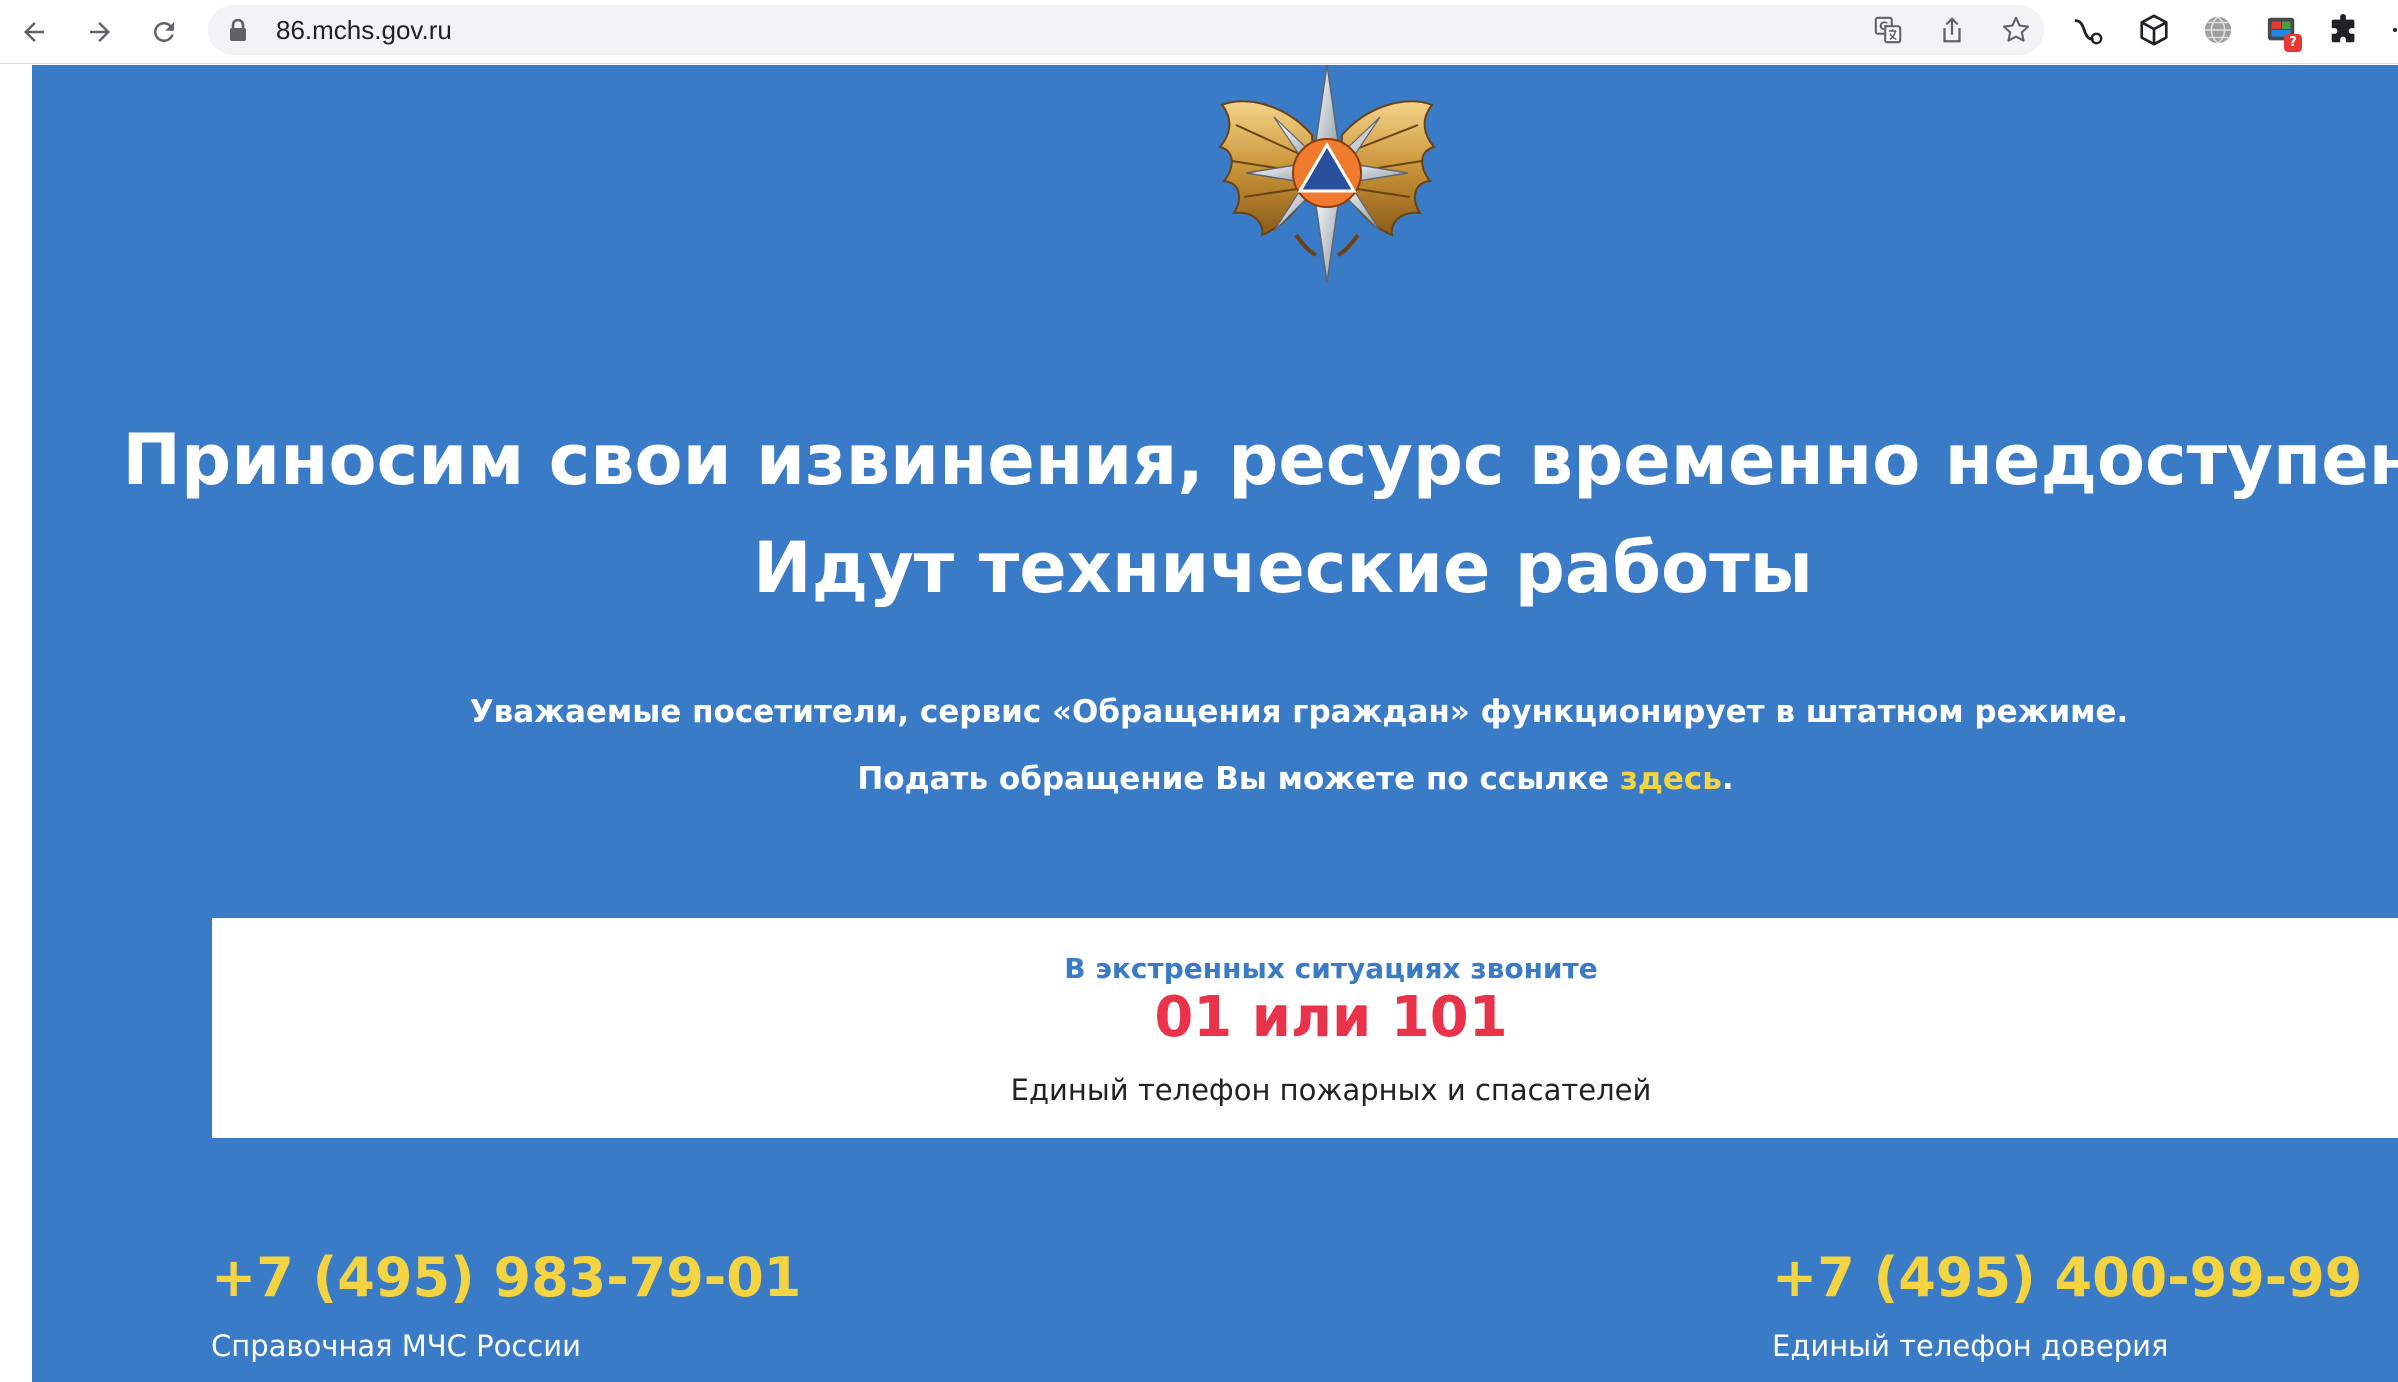  I want to click on share-icon, so click(1952, 30).